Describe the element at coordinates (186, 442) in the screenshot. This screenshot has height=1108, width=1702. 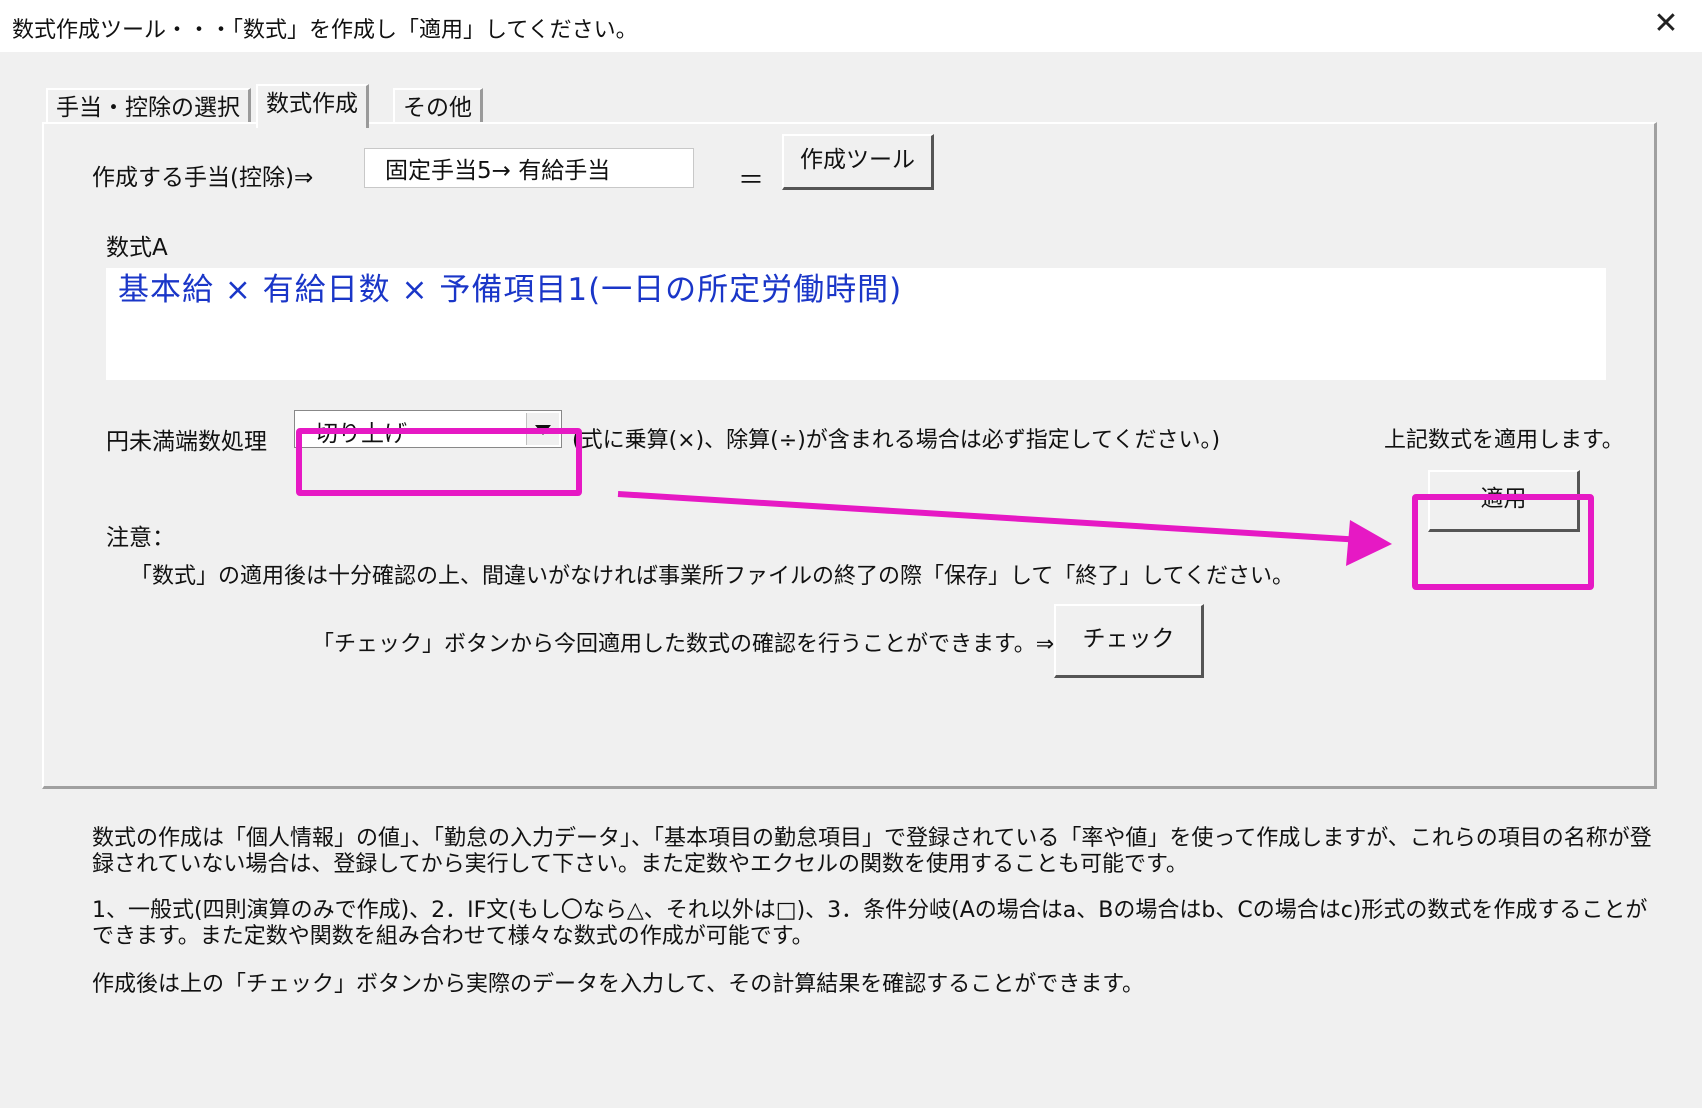
I see `rounding-label: 円未満端数処理` at that location.